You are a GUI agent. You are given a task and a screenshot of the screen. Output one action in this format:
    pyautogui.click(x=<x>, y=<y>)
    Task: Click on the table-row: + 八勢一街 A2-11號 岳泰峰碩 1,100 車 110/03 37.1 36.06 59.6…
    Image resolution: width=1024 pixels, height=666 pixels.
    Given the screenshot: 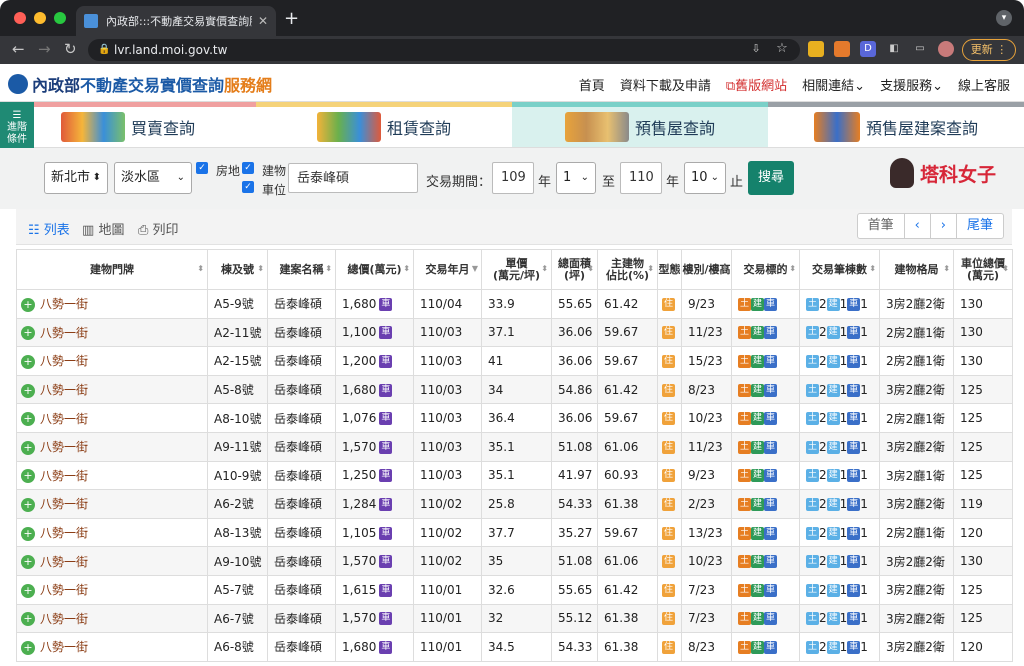 What is the action you would take?
    pyautogui.click(x=514, y=332)
    